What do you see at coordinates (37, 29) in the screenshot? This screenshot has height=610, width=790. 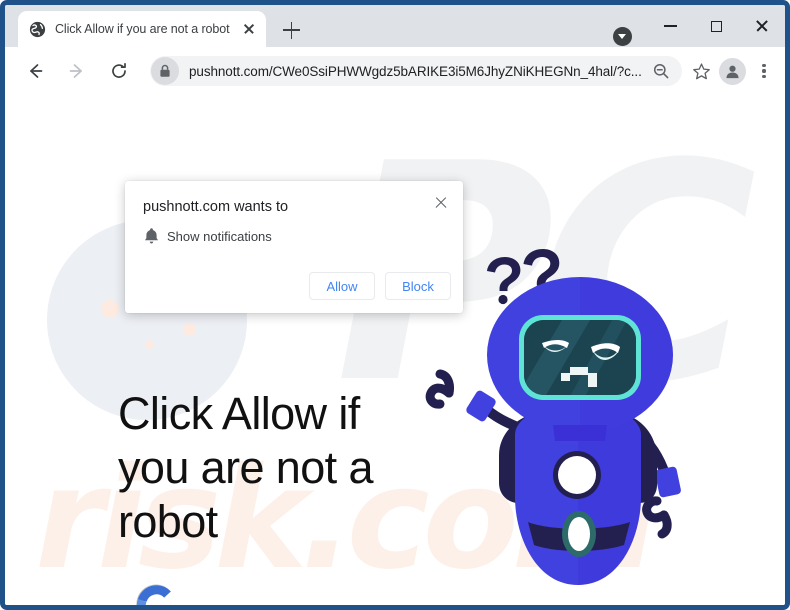 I see `globe-icon` at bounding box center [37, 29].